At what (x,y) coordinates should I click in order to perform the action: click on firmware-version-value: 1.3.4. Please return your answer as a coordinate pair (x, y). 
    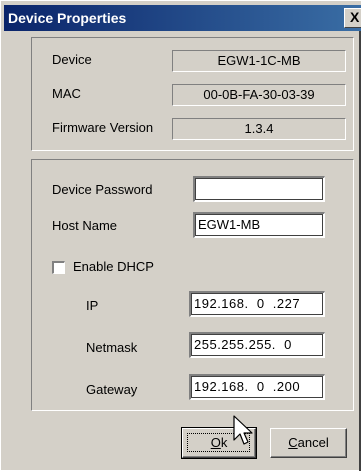
    Looking at the image, I should click on (259, 129).